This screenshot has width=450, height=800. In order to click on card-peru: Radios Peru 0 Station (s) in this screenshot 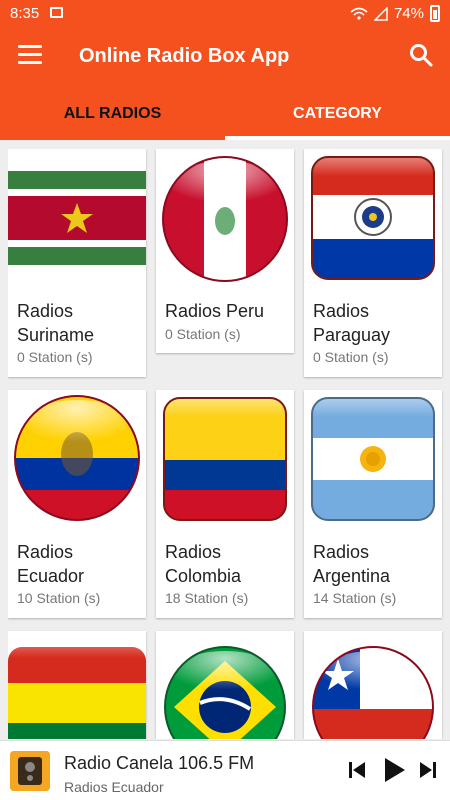, I will do `click(225, 251)`.